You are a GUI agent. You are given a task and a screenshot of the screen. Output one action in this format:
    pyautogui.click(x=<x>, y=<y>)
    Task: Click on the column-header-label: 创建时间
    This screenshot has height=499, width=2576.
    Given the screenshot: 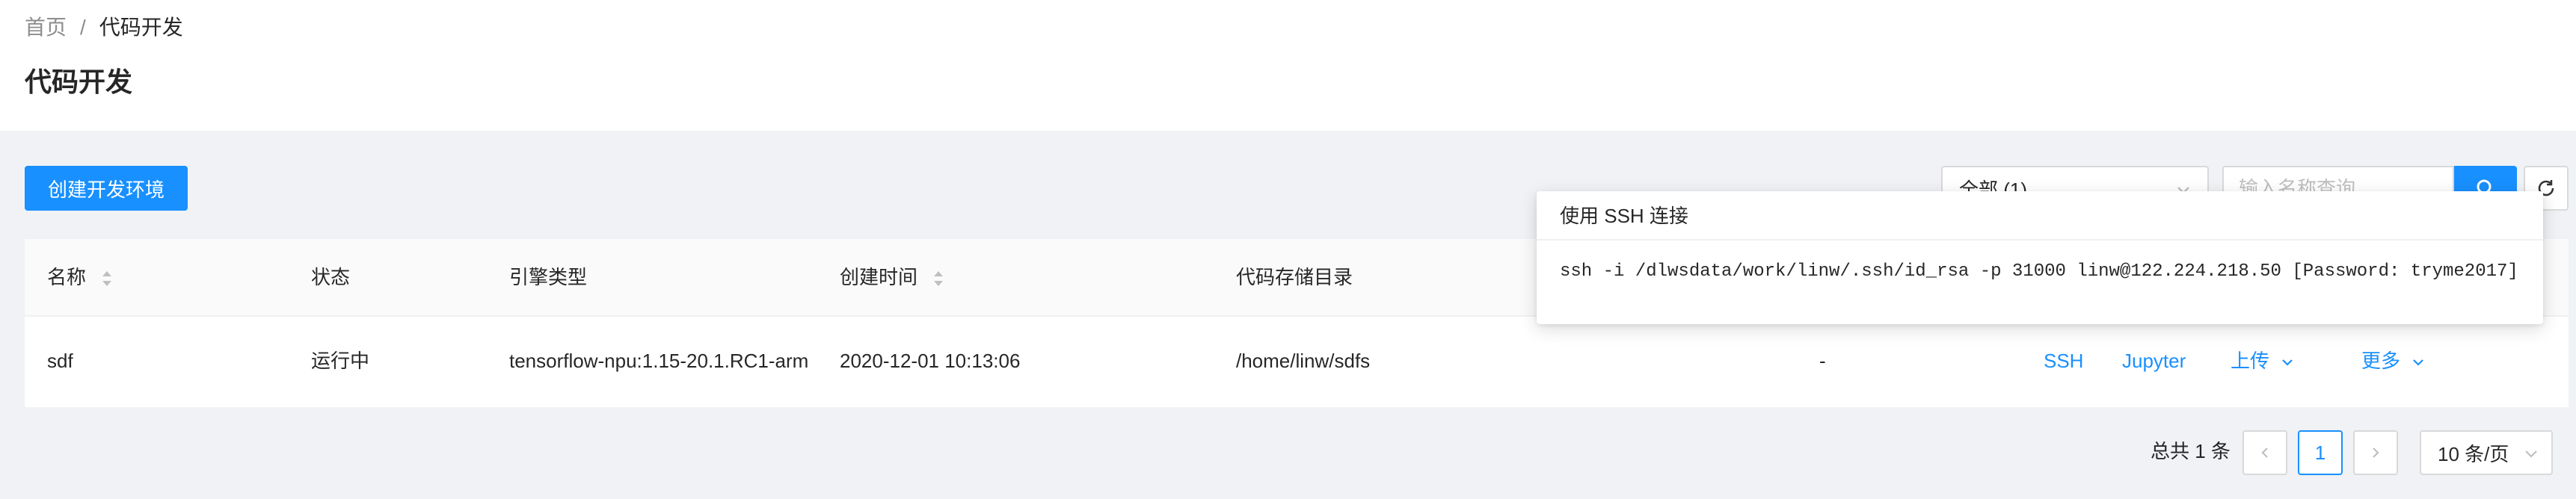 What is the action you would take?
    pyautogui.click(x=879, y=277)
    